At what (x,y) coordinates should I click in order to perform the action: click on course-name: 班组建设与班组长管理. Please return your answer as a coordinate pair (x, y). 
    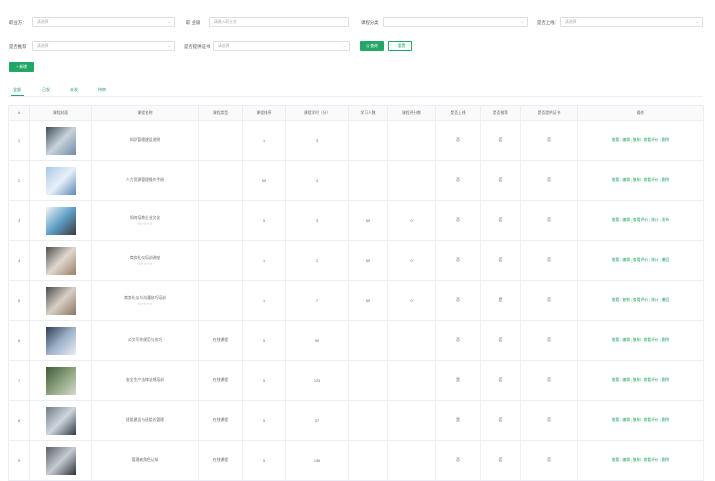
    Looking at the image, I should click on (145, 420).